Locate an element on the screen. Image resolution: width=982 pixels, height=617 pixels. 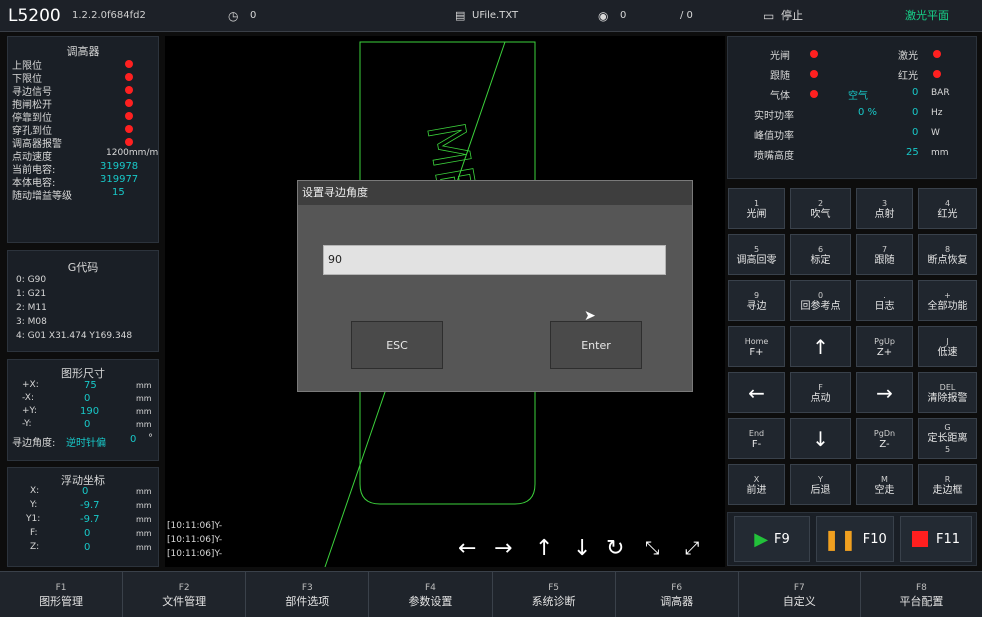
degree-unit: ° is located at coordinates (150, 438).